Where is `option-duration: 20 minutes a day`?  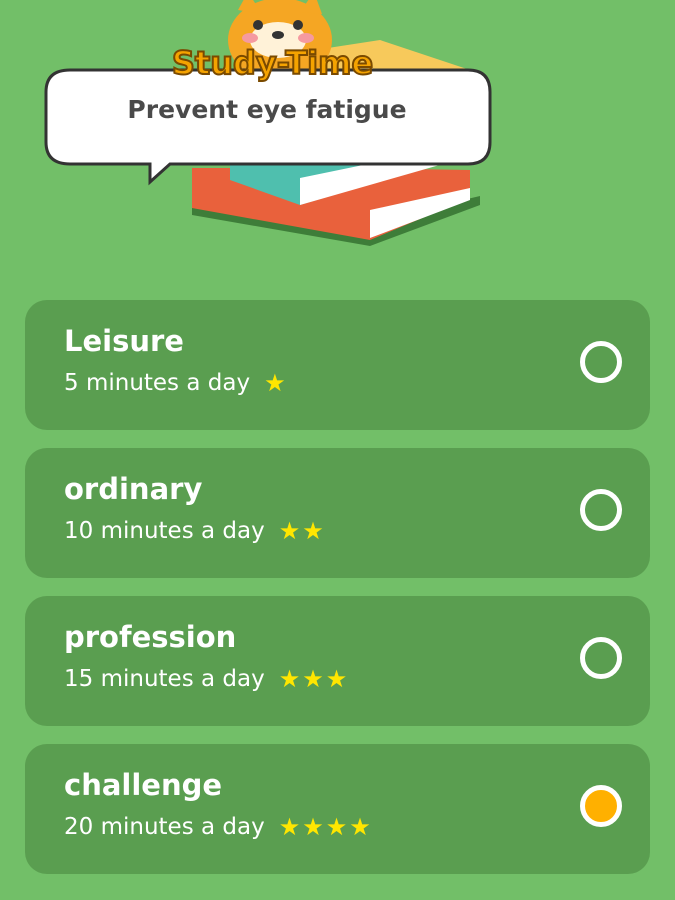
option-duration: 20 minutes a day is located at coordinates (164, 827).